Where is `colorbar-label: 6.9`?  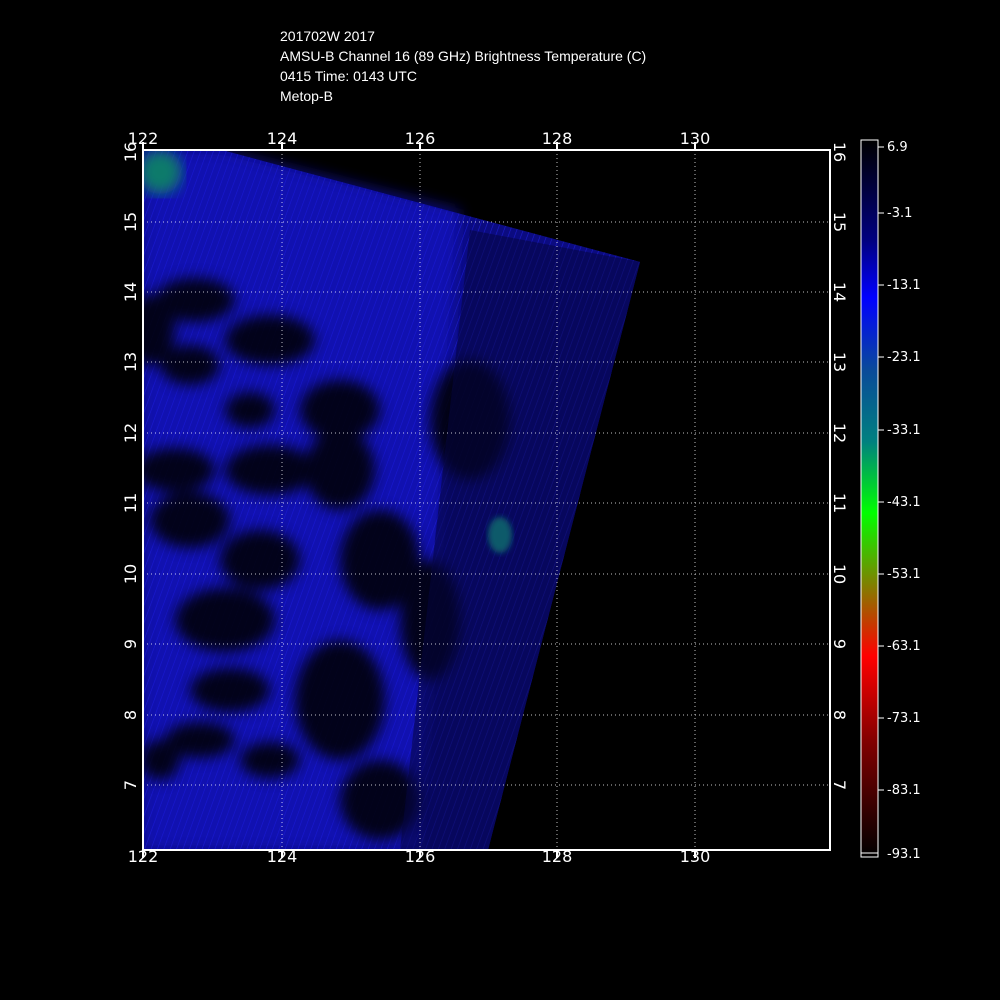 colorbar-label: 6.9 is located at coordinates (897, 147).